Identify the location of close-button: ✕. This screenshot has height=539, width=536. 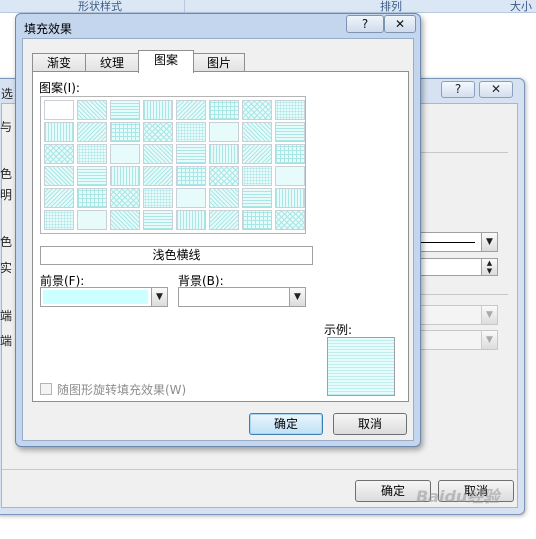
(400, 24).